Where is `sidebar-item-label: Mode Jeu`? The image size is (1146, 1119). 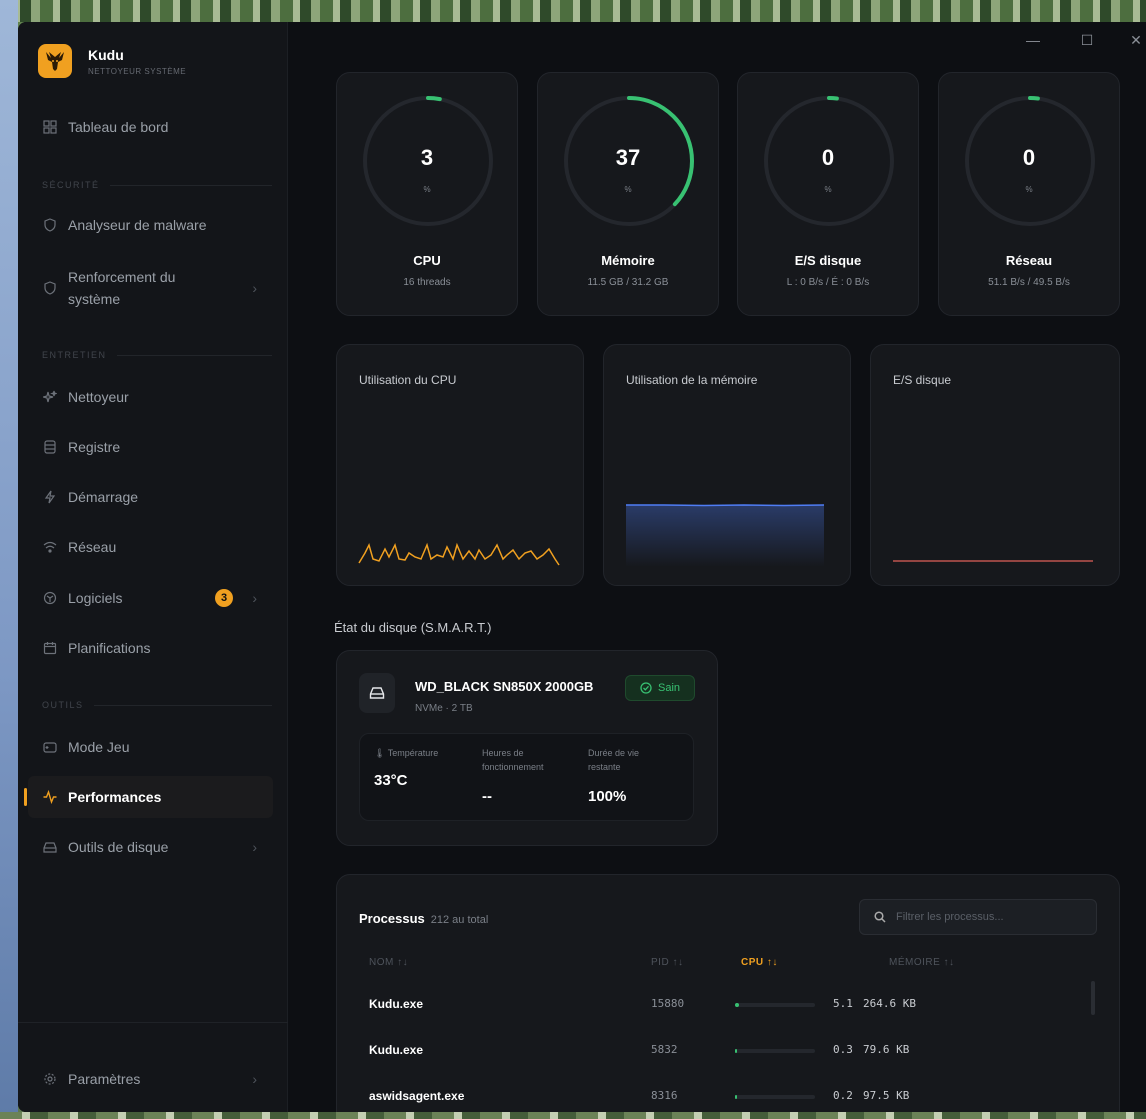
sidebar-item-label: Mode Jeu is located at coordinates (99, 747).